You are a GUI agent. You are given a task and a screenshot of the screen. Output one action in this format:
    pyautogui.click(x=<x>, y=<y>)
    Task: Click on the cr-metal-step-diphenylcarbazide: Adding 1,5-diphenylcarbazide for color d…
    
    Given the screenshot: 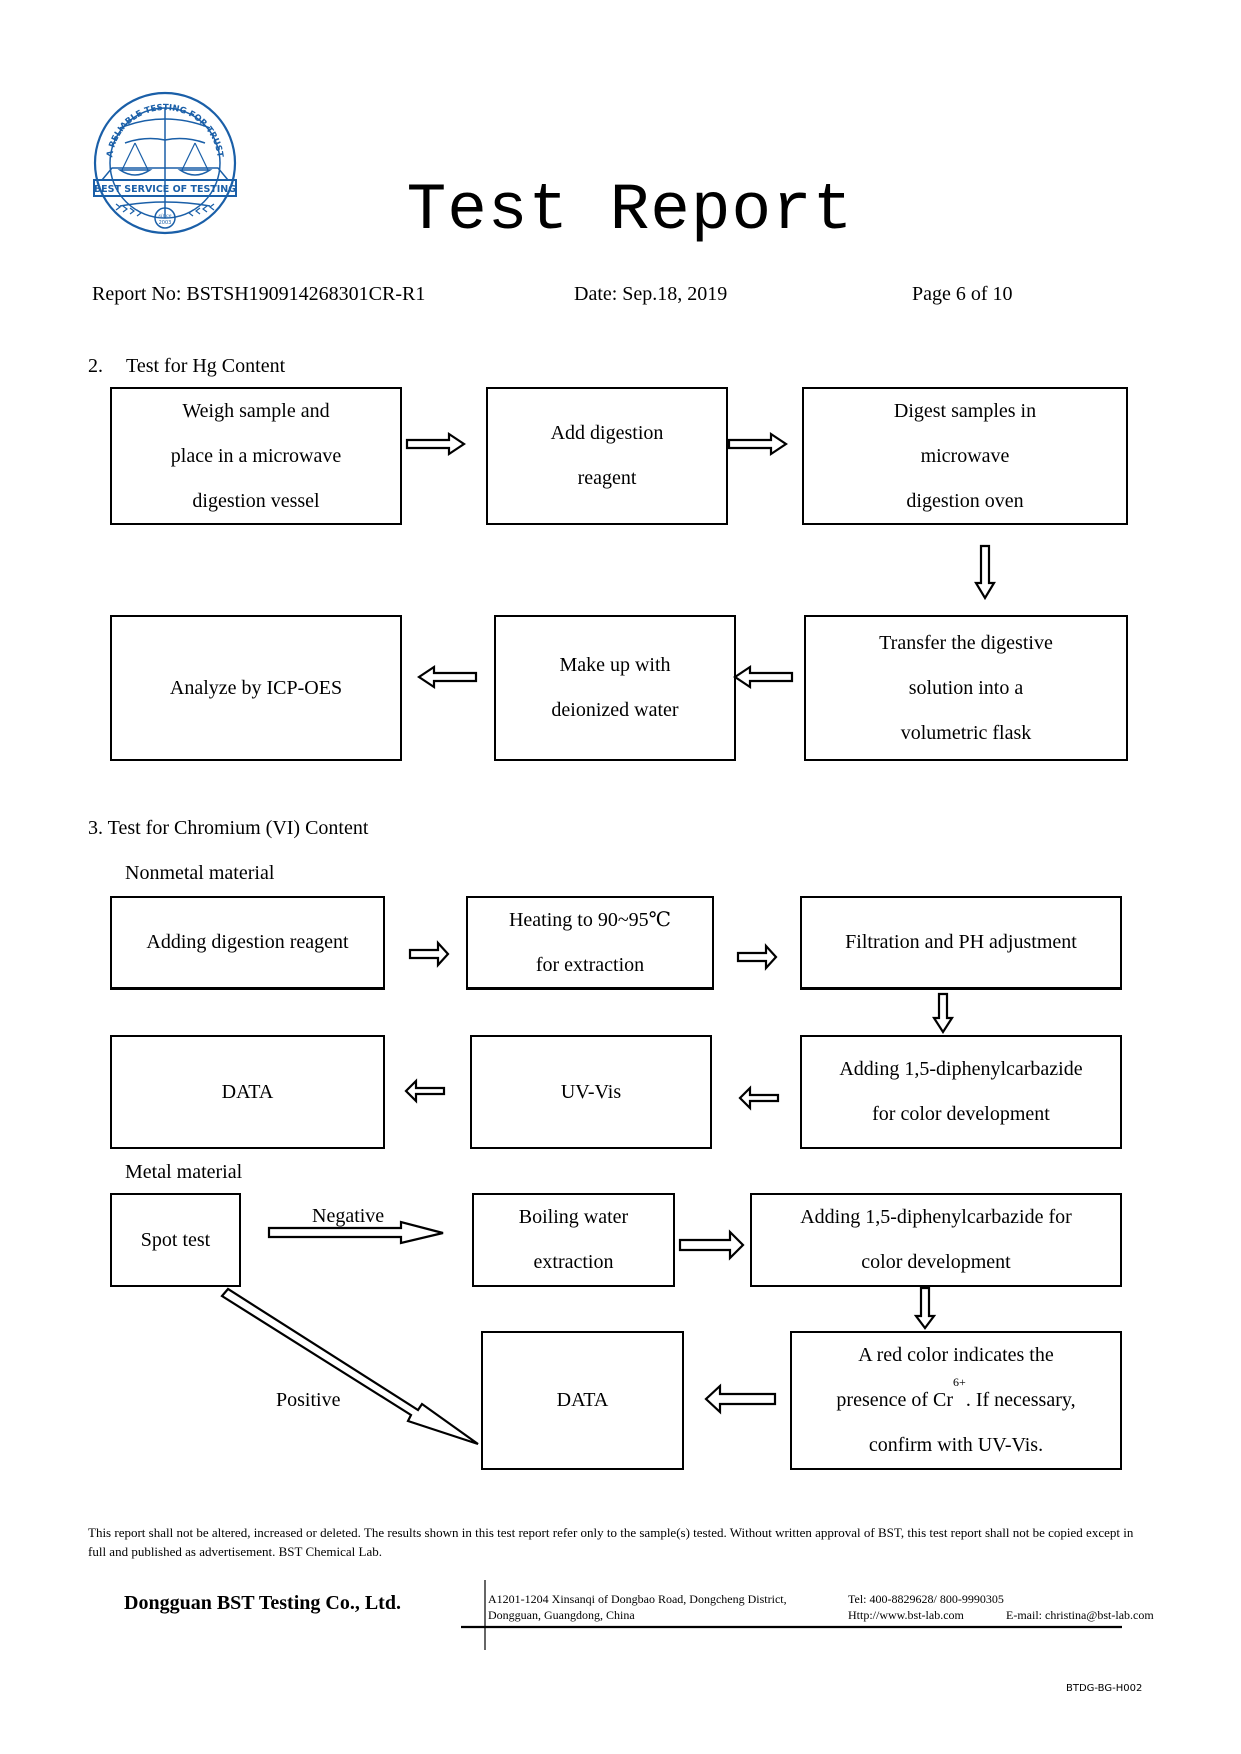 What is the action you would take?
    pyautogui.click(x=936, y=1240)
    